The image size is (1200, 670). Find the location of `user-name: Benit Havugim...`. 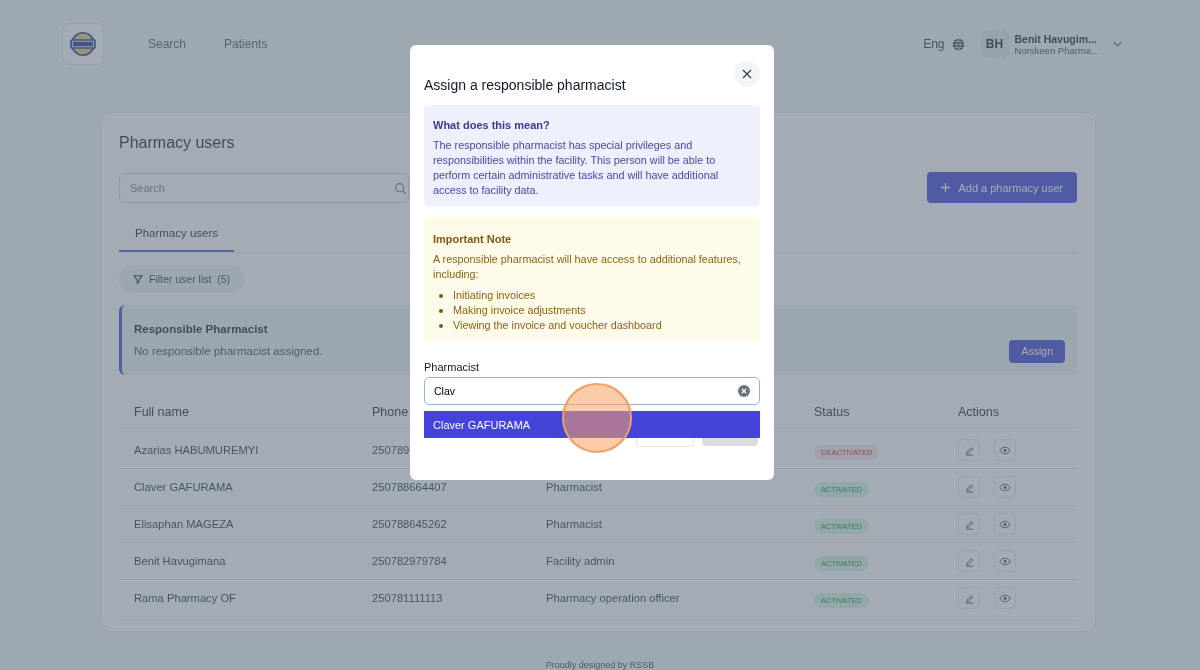

user-name: Benit Havugim... is located at coordinates (1056, 38).